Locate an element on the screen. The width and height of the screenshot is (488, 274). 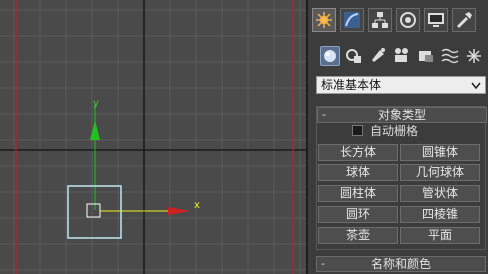
category-geometry is located at coordinates (330, 56).